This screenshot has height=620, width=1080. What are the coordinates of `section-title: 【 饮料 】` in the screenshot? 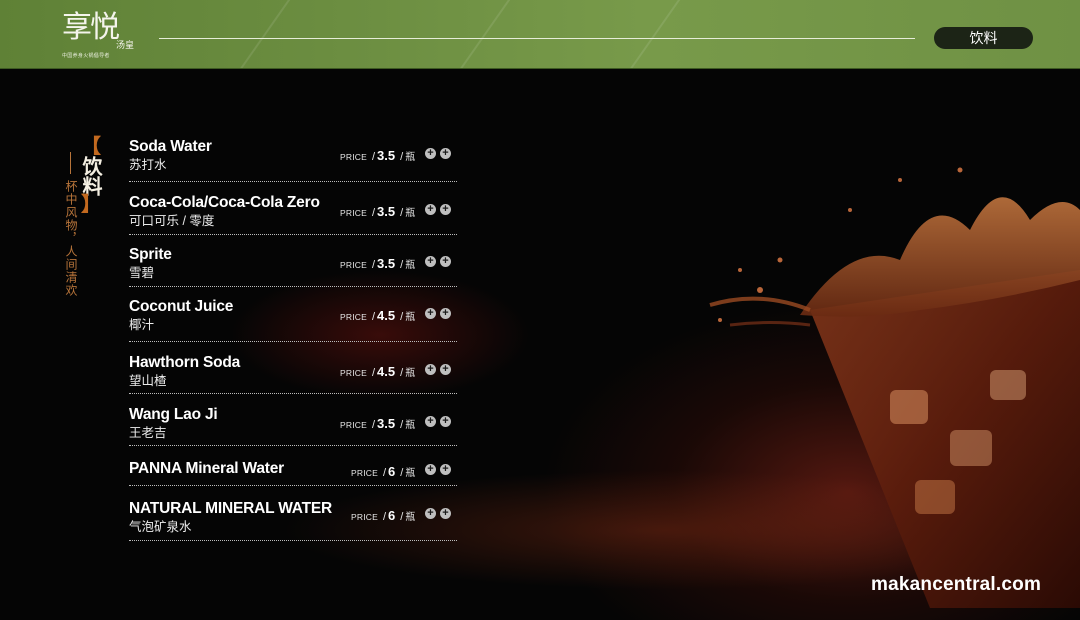 It's located at (91, 176).